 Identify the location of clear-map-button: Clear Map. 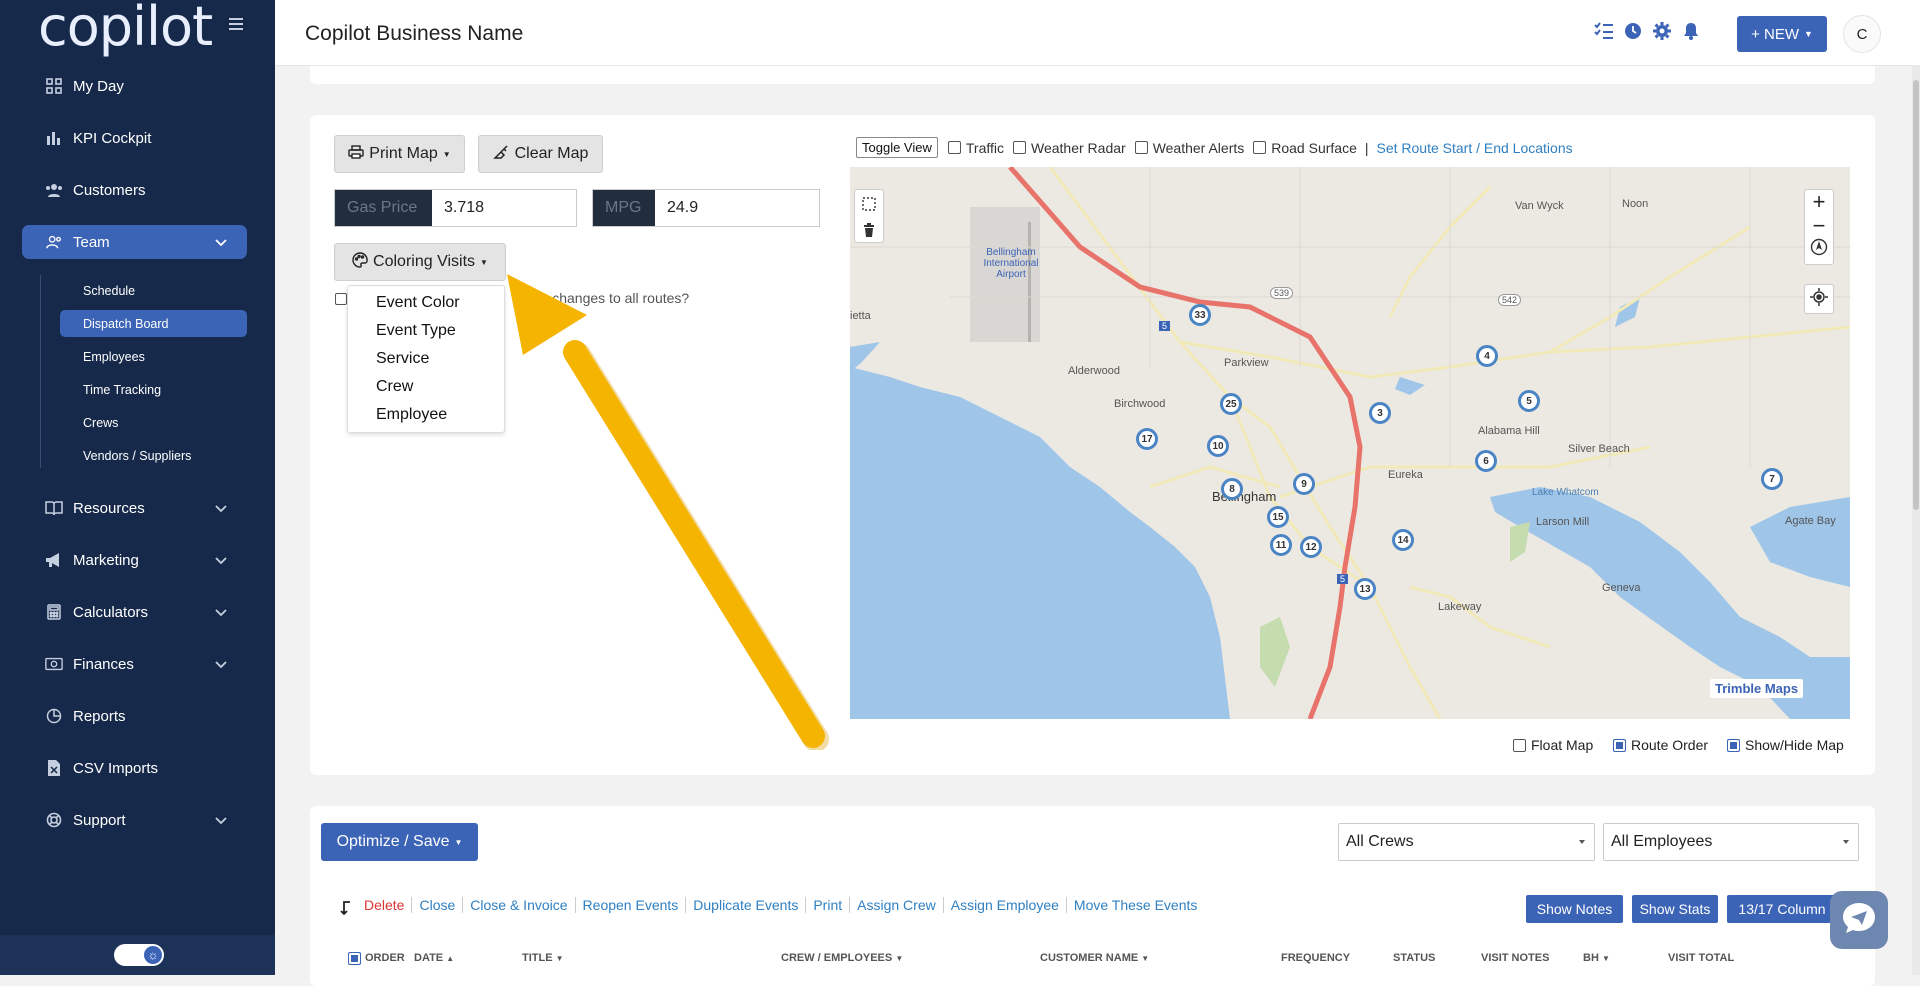
(540, 154).